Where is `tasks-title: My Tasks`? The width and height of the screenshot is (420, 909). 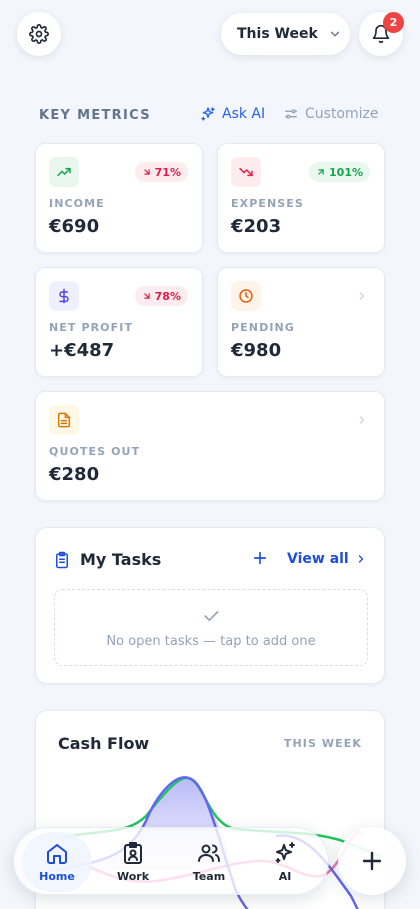
tasks-title: My Tasks is located at coordinates (121, 559).